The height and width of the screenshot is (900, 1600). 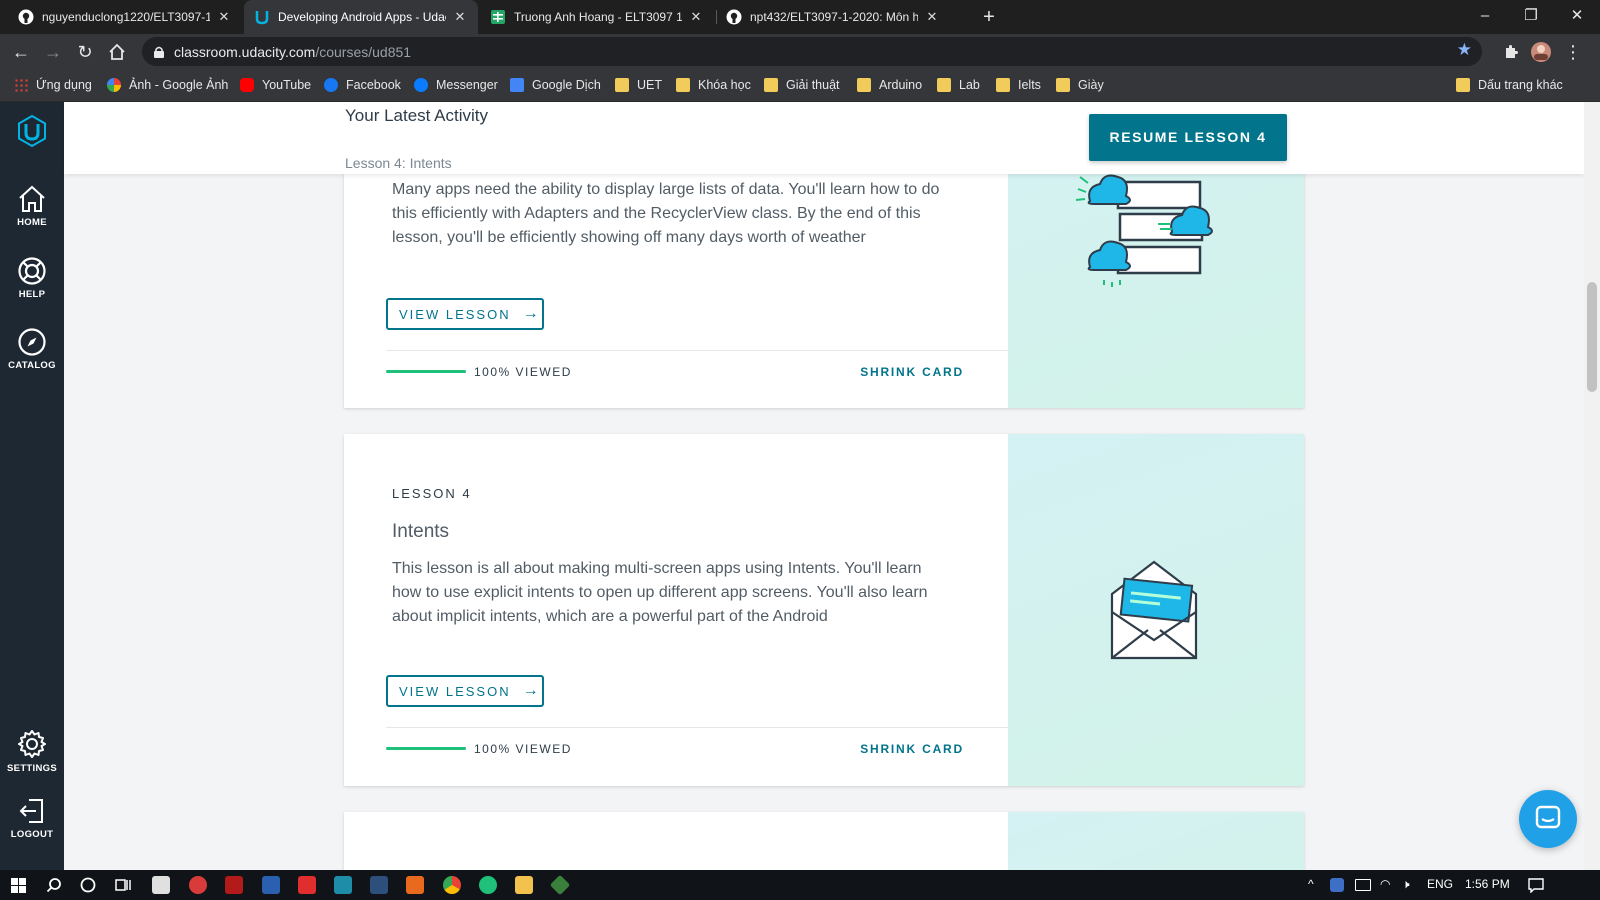 What do you see at coordinates (1548, 819) in the screenshot?
I see `chat-button` at bounding box center [1548, 819].